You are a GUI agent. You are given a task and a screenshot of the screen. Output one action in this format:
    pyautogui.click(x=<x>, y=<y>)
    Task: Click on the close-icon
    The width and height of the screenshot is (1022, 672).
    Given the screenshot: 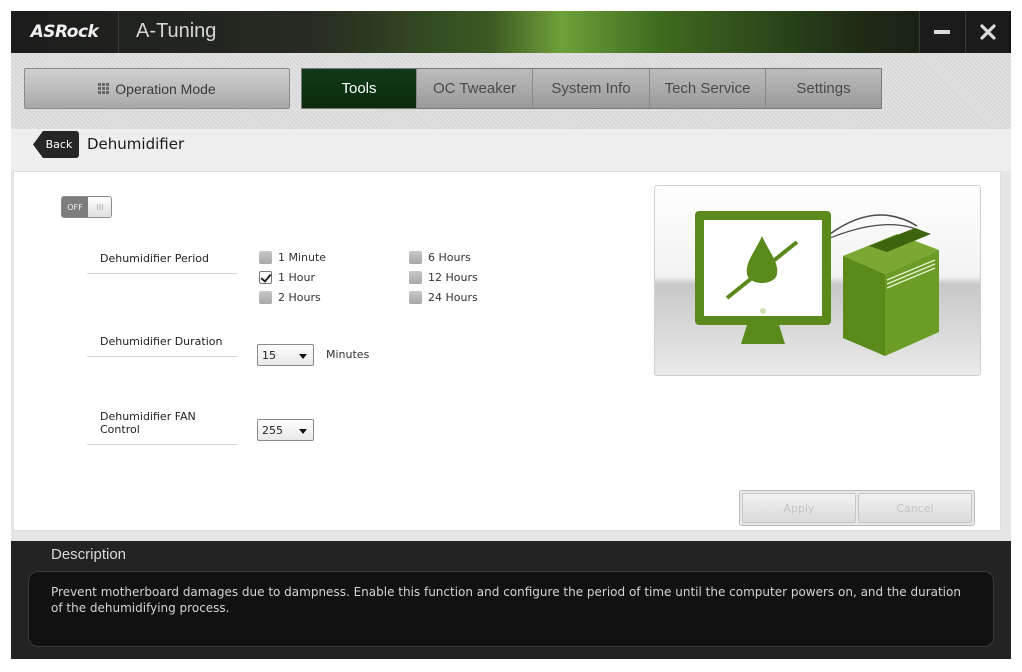 What is the action you would take?
    pyautogui.click(x=987, y=32)
    